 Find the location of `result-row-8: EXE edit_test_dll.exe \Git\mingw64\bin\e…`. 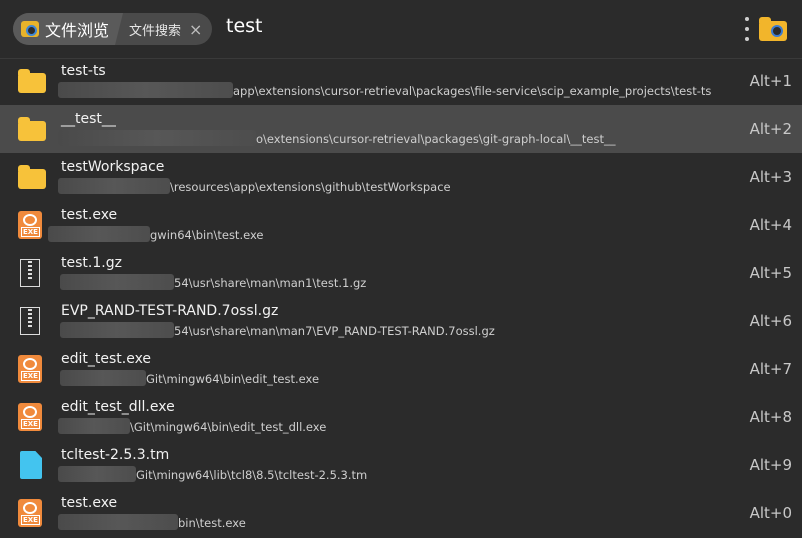

result-row-8: EXE edit_test_dll.exe \Git\mingw64\bin\e… is located at coordinates (401, 417).